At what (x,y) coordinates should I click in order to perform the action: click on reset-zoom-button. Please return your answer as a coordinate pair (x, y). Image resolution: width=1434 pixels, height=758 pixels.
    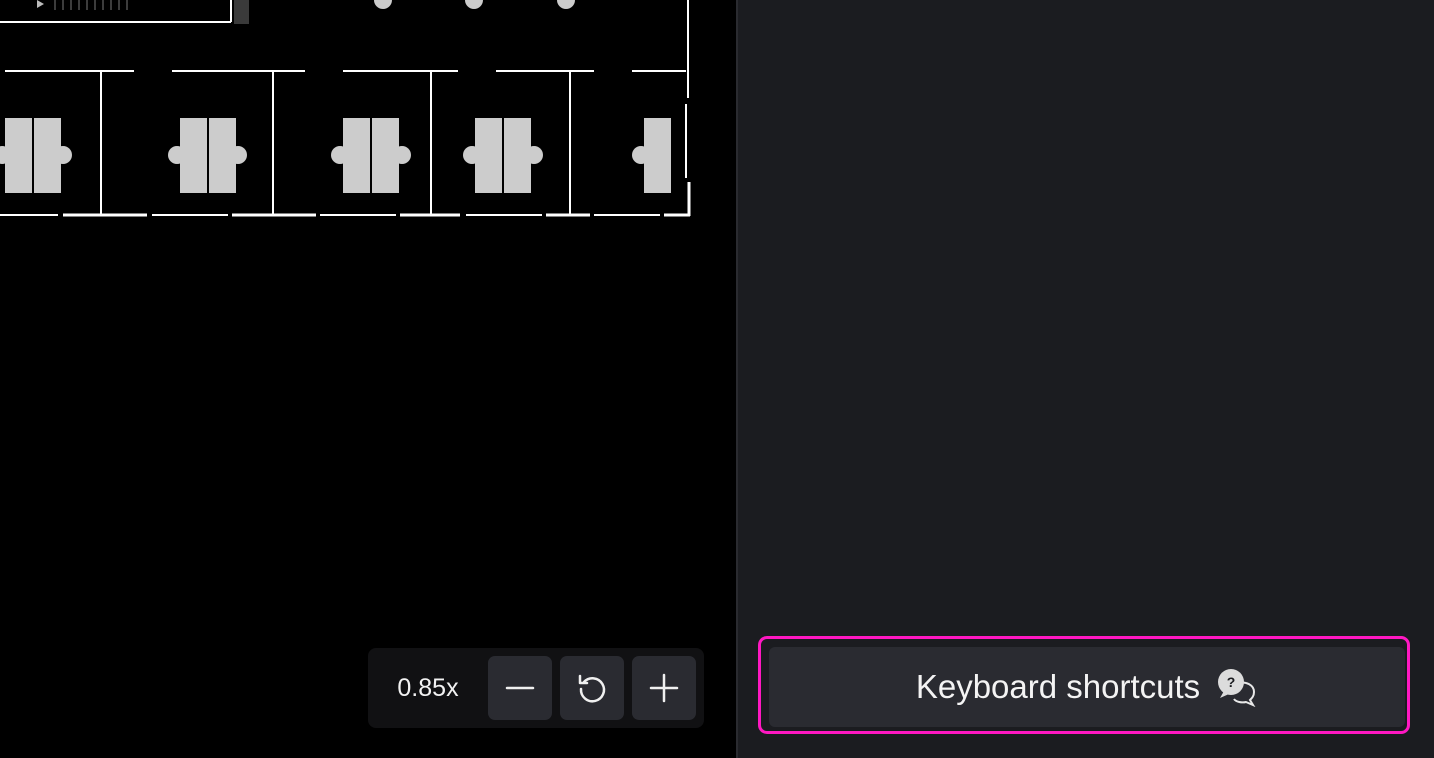
    Looking at the image, I should click on (592, 688).